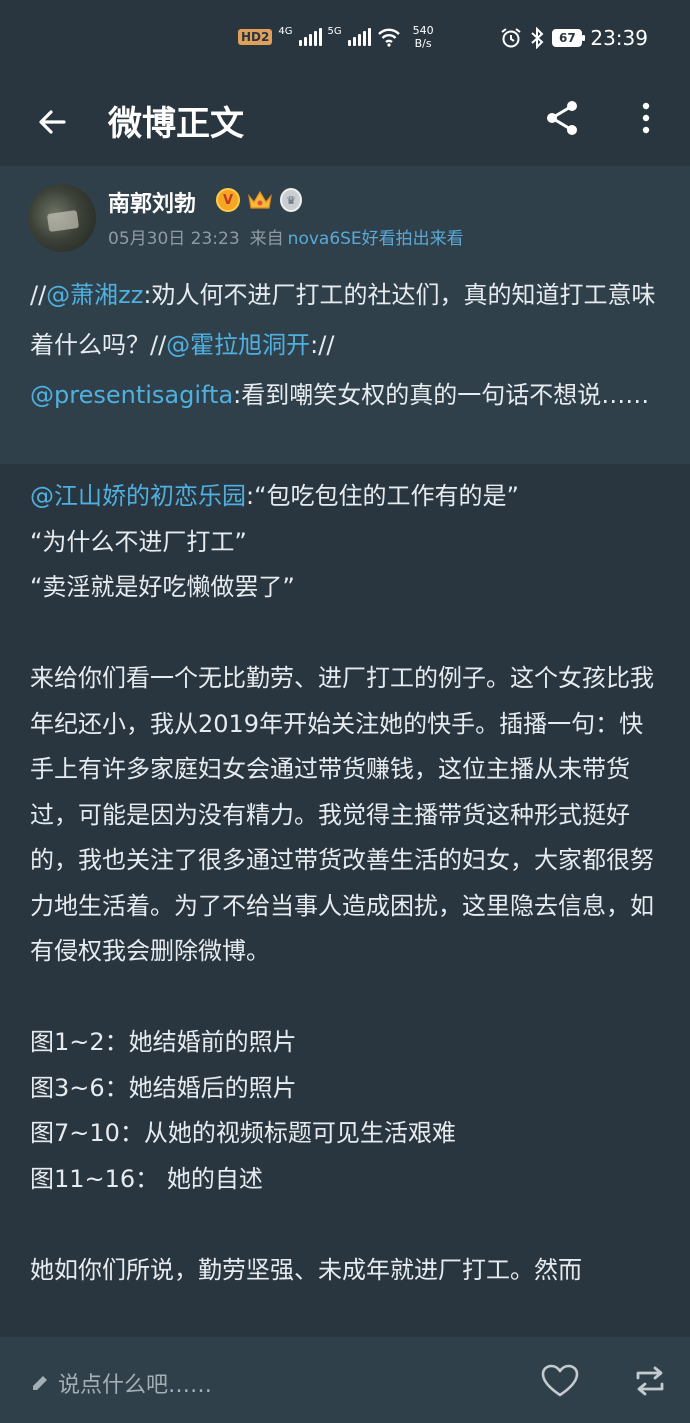  I want to click on like-button, so click(560, 1381).